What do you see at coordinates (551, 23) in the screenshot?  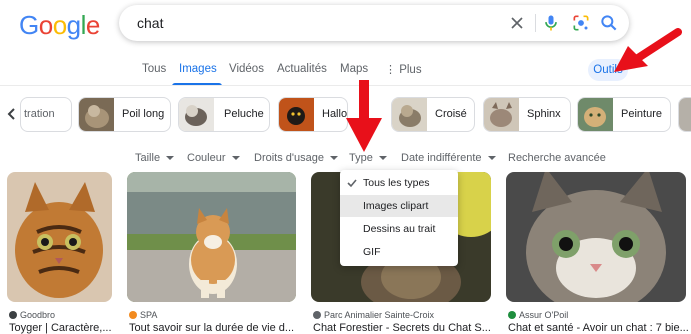 I see `microphone-icon` at bounding box center [551, 23].